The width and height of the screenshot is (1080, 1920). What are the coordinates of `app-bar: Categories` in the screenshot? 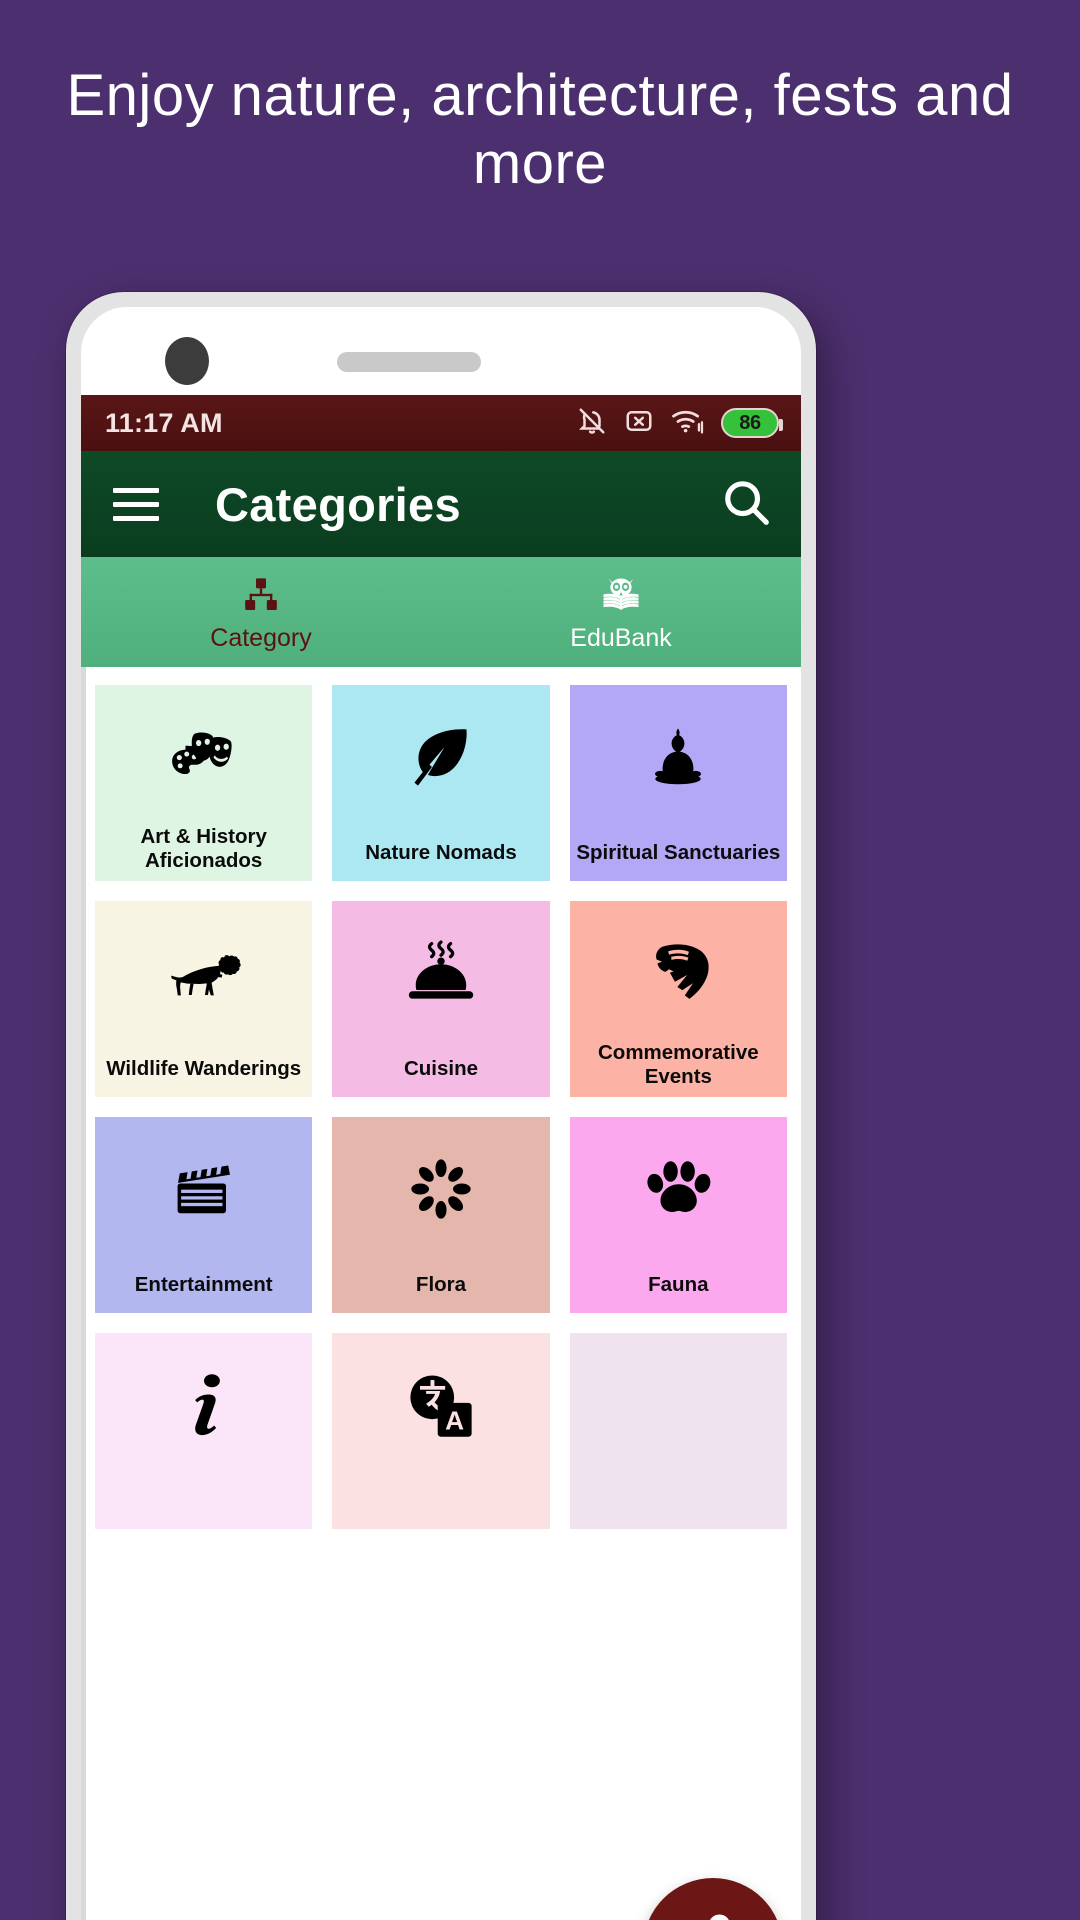 It's located at (441, 504).